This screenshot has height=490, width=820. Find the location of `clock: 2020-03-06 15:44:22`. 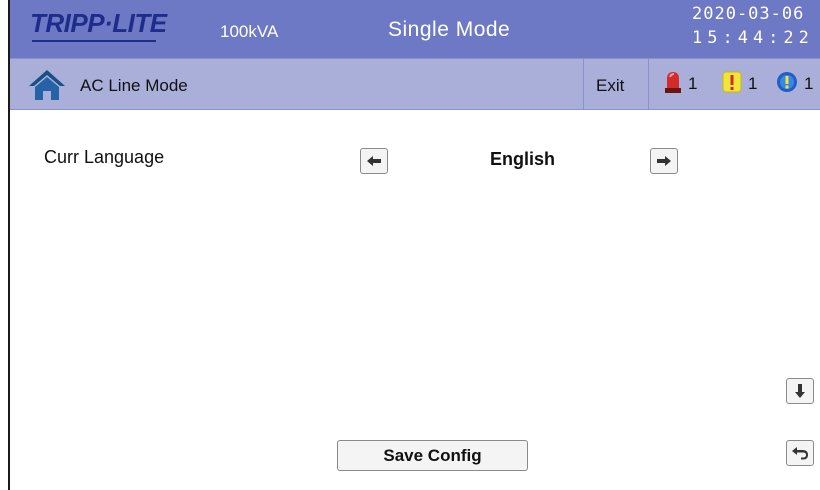

clock: 2020-03-06 15:44:22 is located at coordinates (756, 26).